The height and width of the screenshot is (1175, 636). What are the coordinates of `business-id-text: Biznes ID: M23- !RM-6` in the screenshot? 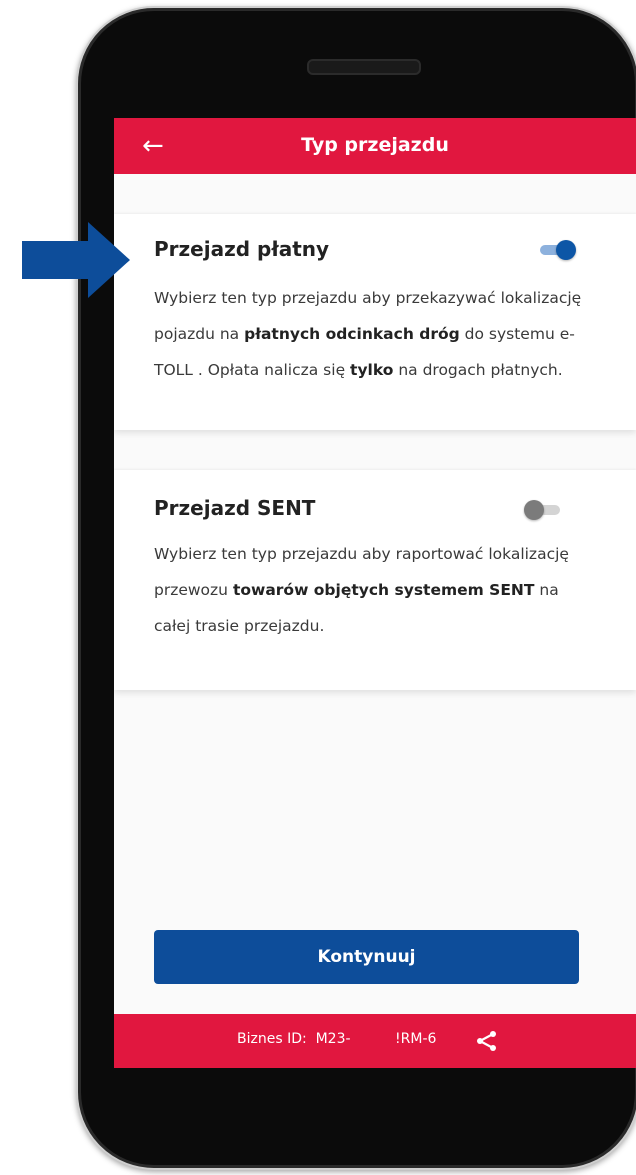 It's located at (337, 1039).